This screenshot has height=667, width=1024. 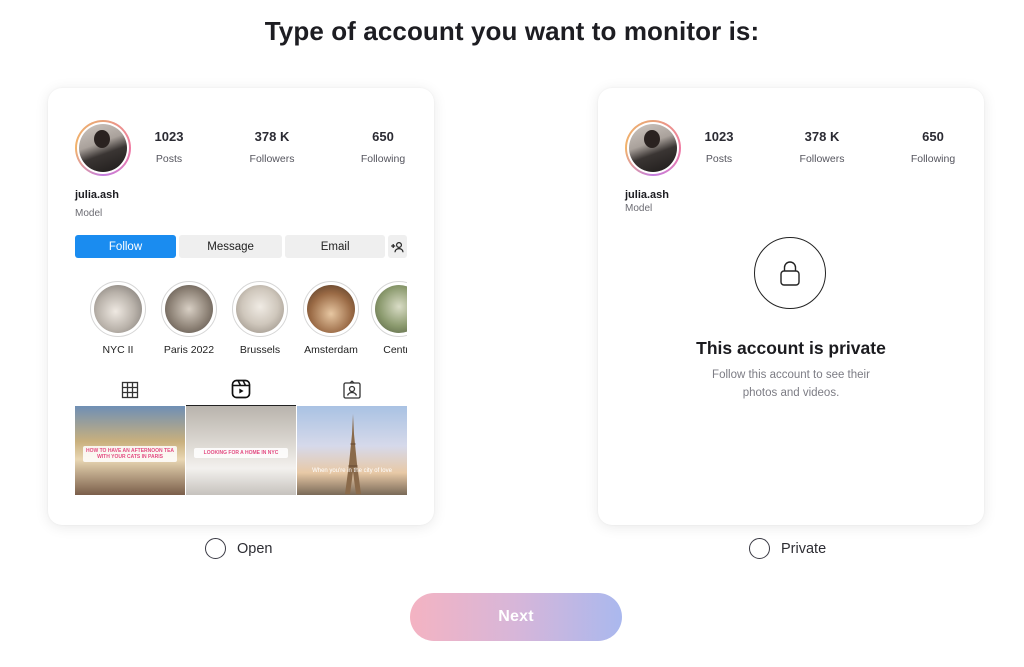 I want to click on tab-reels, so click(x=241, y=389).